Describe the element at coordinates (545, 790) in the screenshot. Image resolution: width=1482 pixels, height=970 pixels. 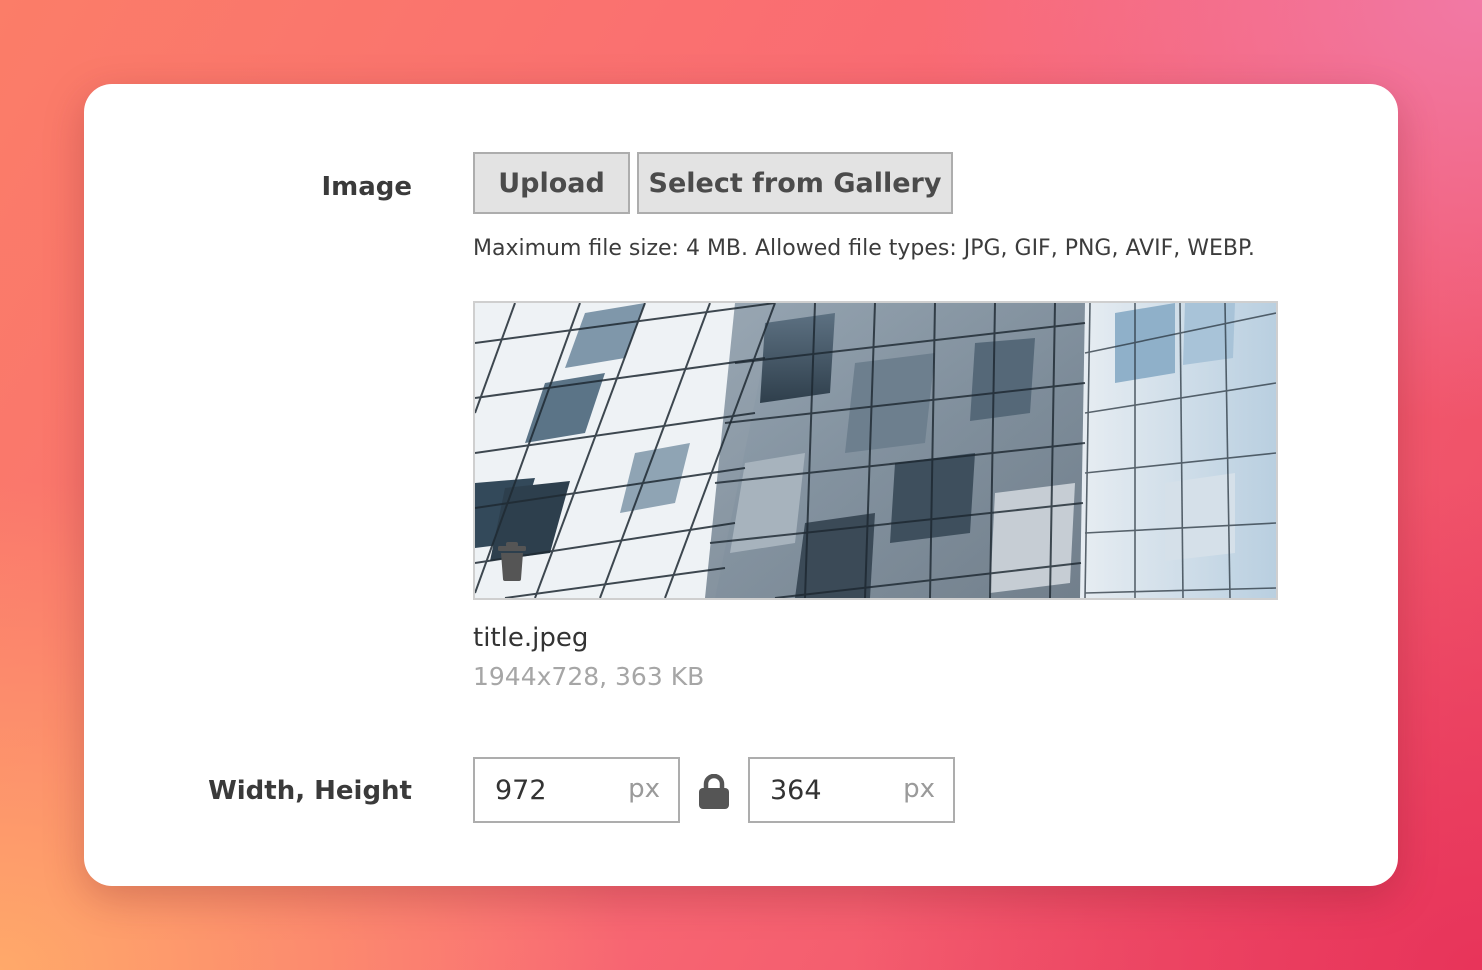
I see `width-input` at that location.